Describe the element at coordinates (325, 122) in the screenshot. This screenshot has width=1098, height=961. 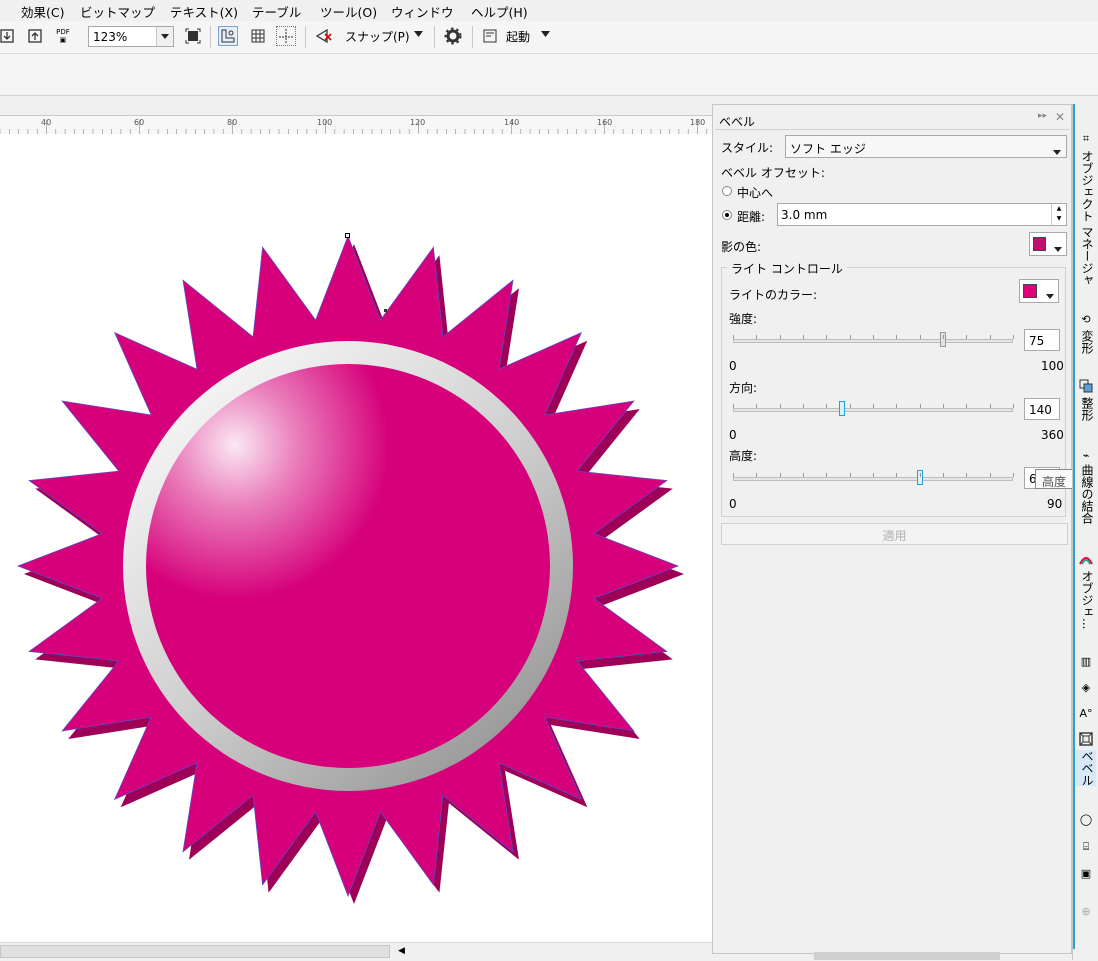
I see `ruler-label: 100` at that location.